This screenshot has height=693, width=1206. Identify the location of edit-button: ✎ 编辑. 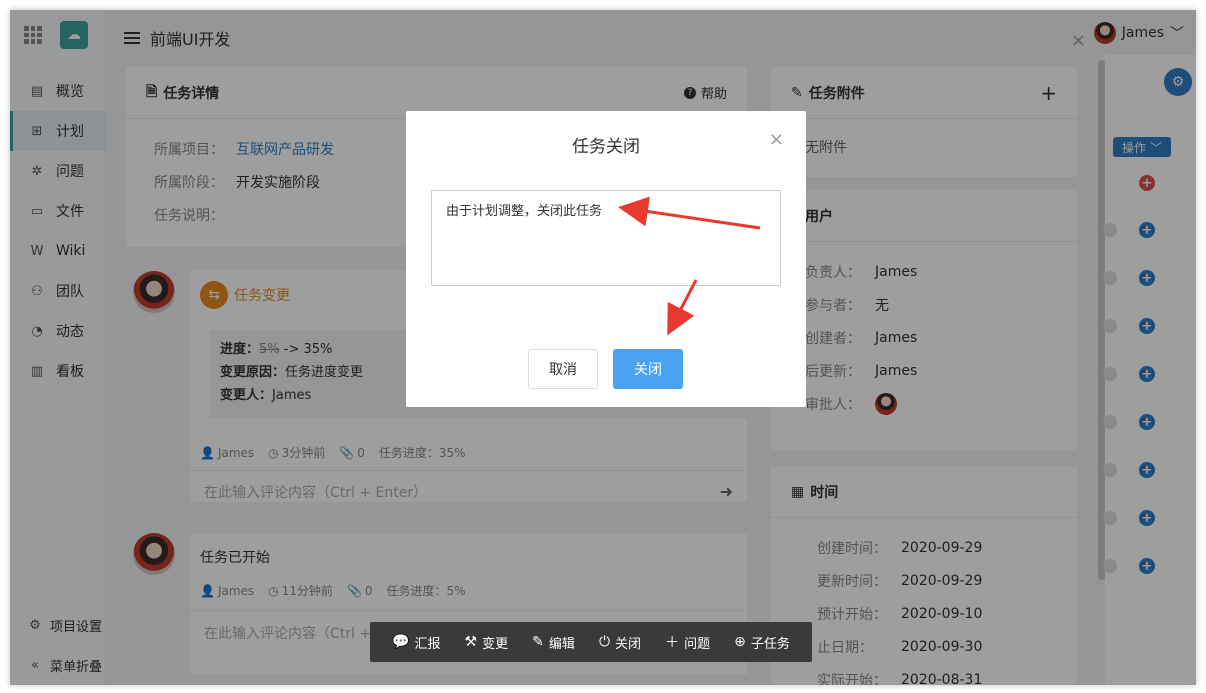
(553, 642).